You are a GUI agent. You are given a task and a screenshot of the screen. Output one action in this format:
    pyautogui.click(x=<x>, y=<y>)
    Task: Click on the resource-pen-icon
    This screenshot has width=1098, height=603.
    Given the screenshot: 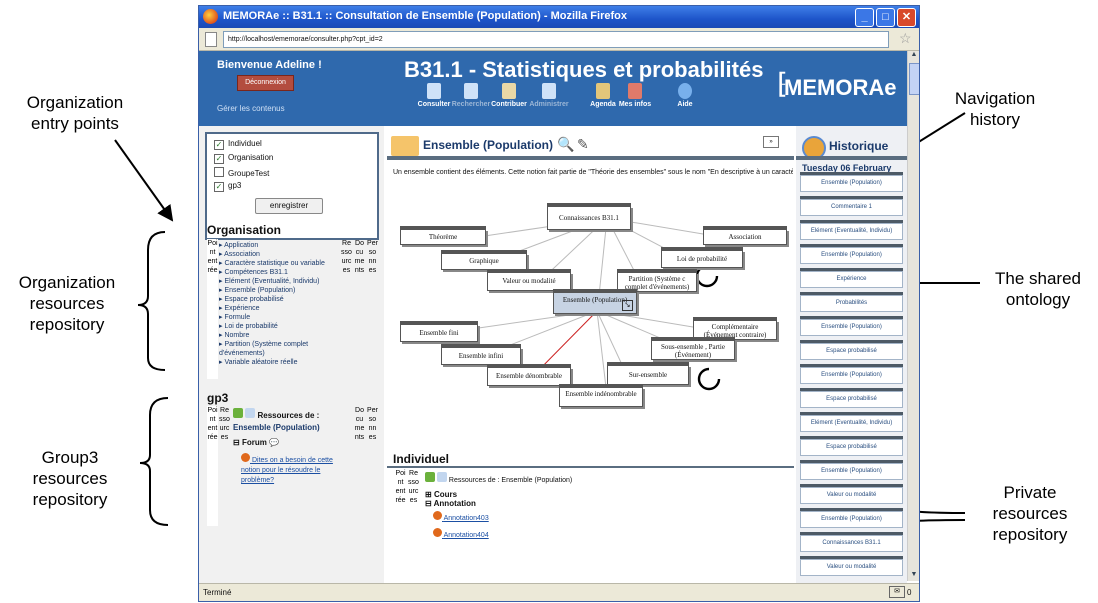 What is the action you would take?
    pyautogui.click(x=441, y=477)
    